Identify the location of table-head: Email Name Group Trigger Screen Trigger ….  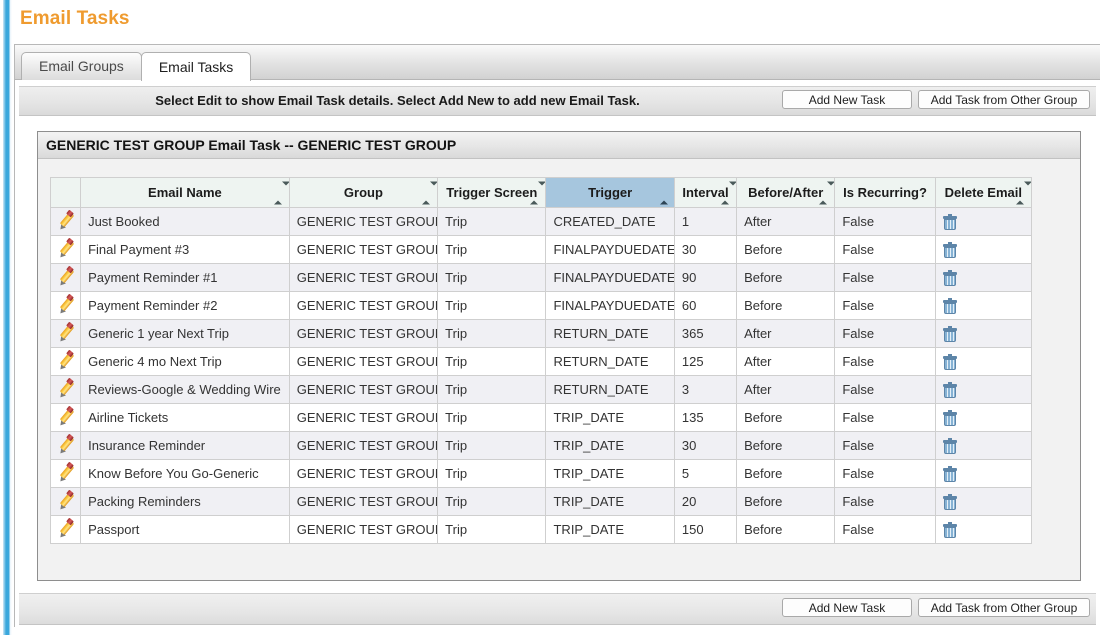
(541, 192).